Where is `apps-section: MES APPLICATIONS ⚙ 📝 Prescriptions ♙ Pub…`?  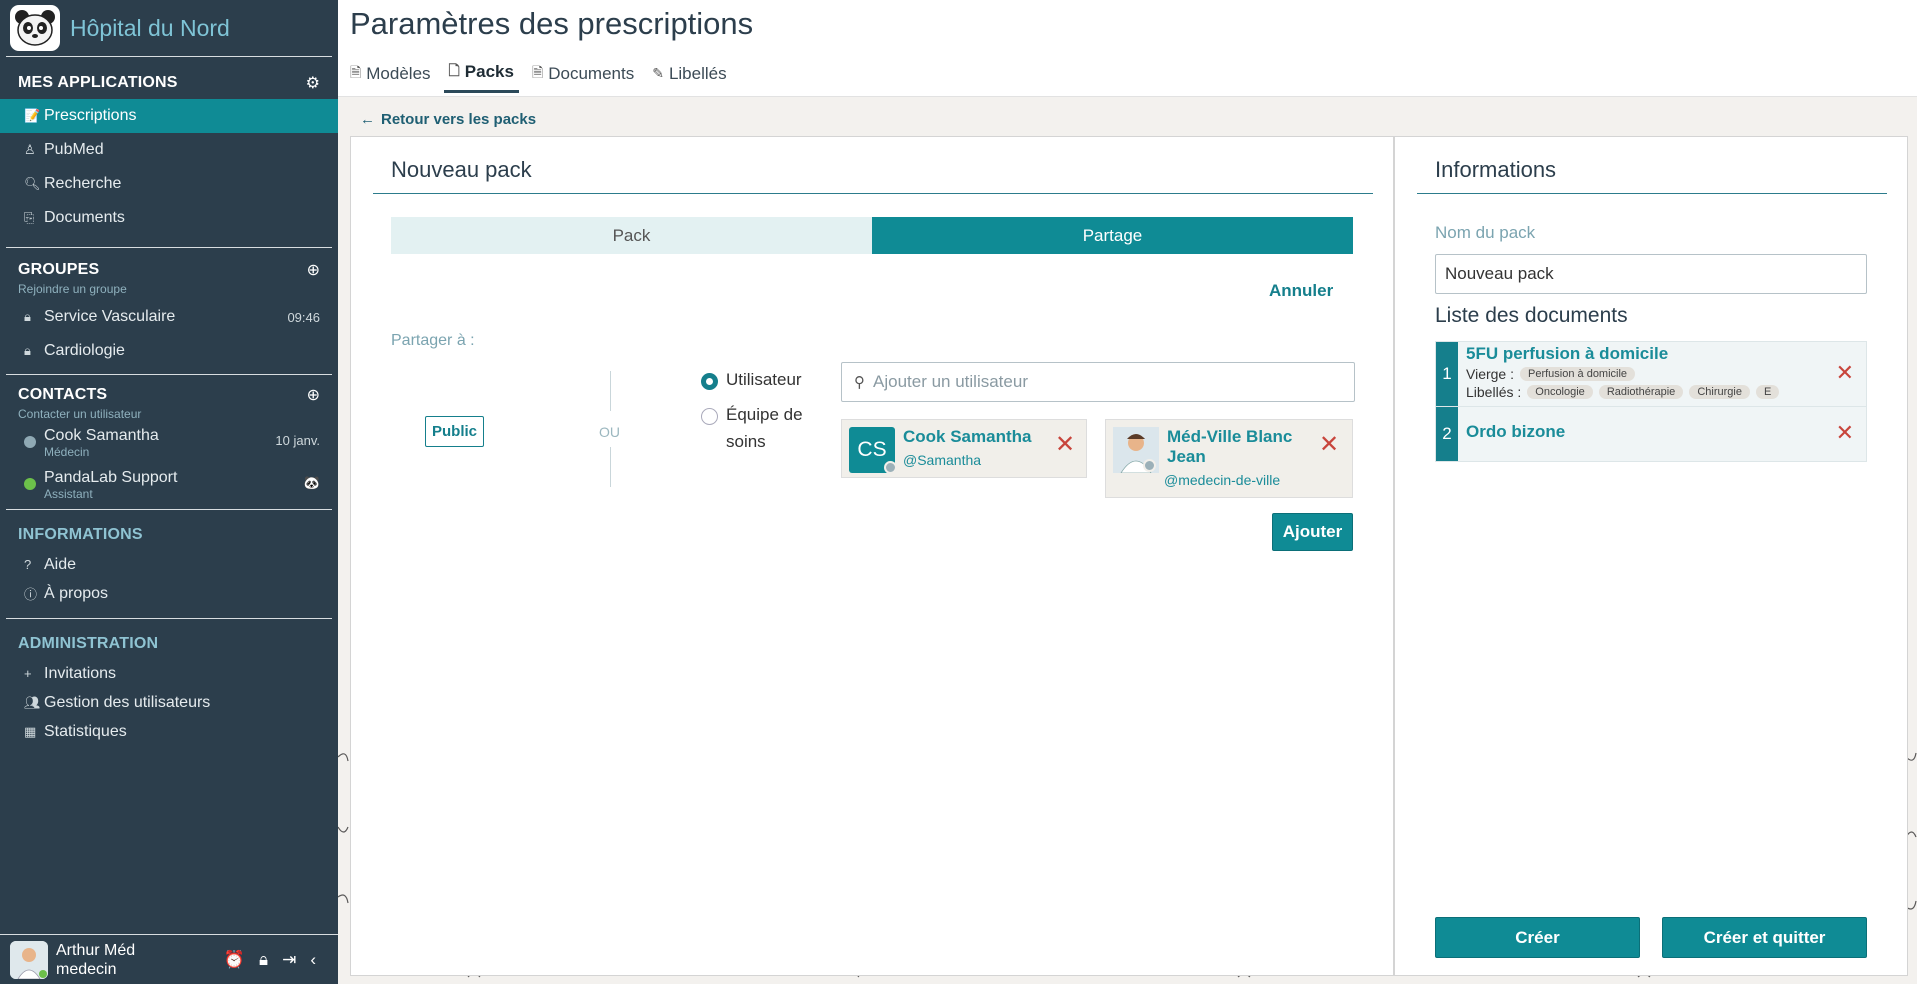 apps-section: MES APPLICATIONS ⚙ 📝 Prescriptions ♙ Pub… is located at coordinates (169, 145).